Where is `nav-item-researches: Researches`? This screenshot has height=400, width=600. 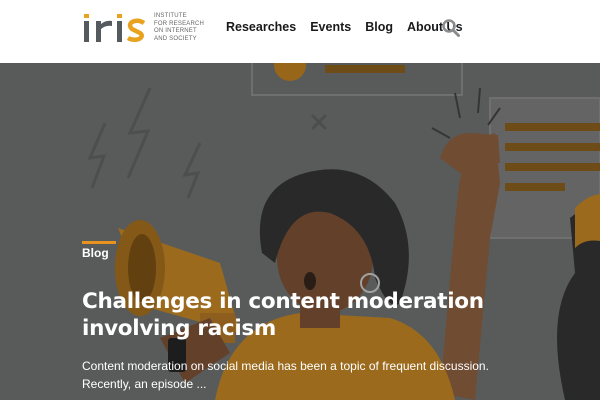
nav-item-researches: Researches is located at coordinates (261, 27).